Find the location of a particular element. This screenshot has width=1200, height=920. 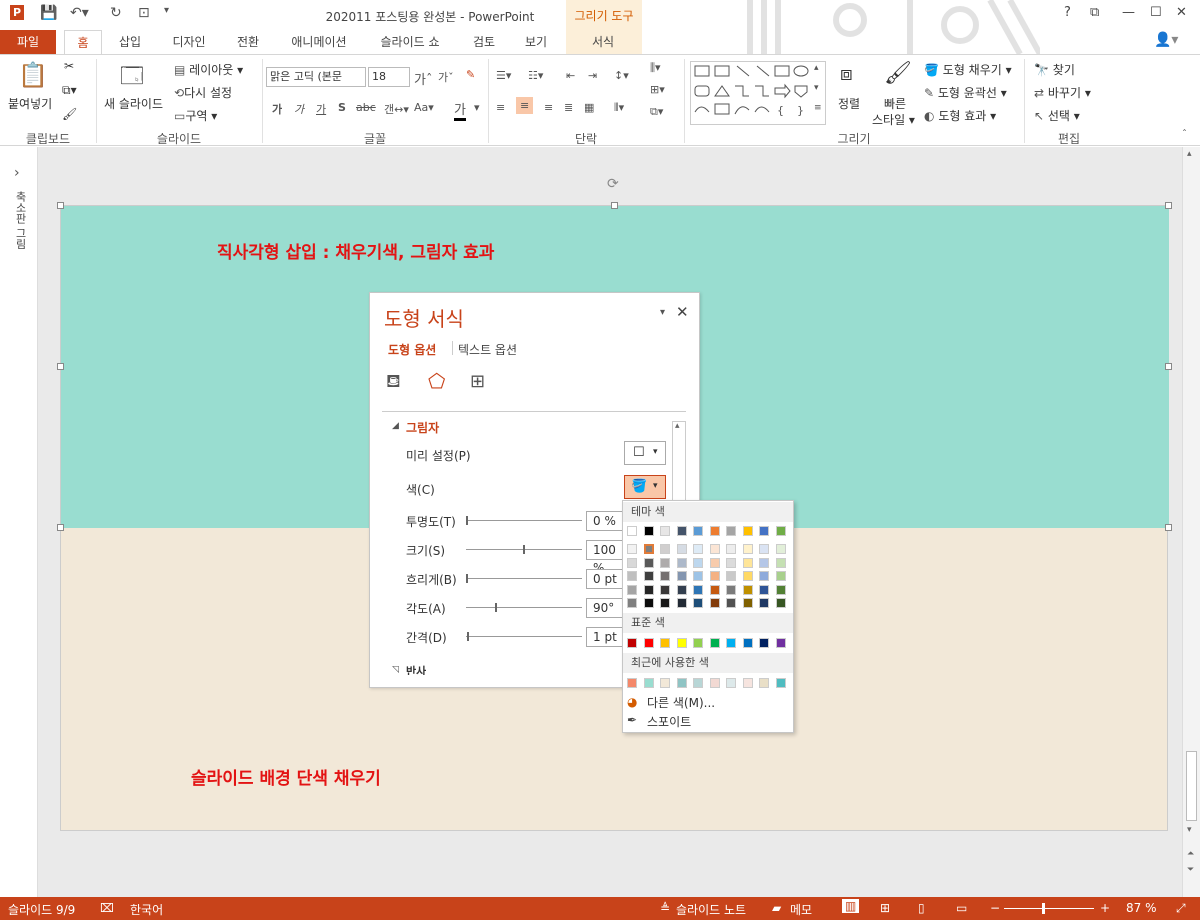

section-shadow: 그림자 is located at coordinates (422, 427).